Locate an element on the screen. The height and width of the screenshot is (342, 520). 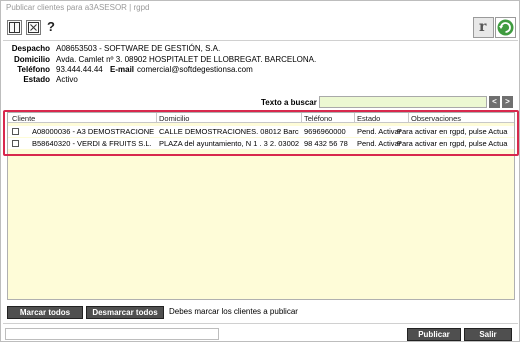
selection-highlight is located at coordinates (261, 133).